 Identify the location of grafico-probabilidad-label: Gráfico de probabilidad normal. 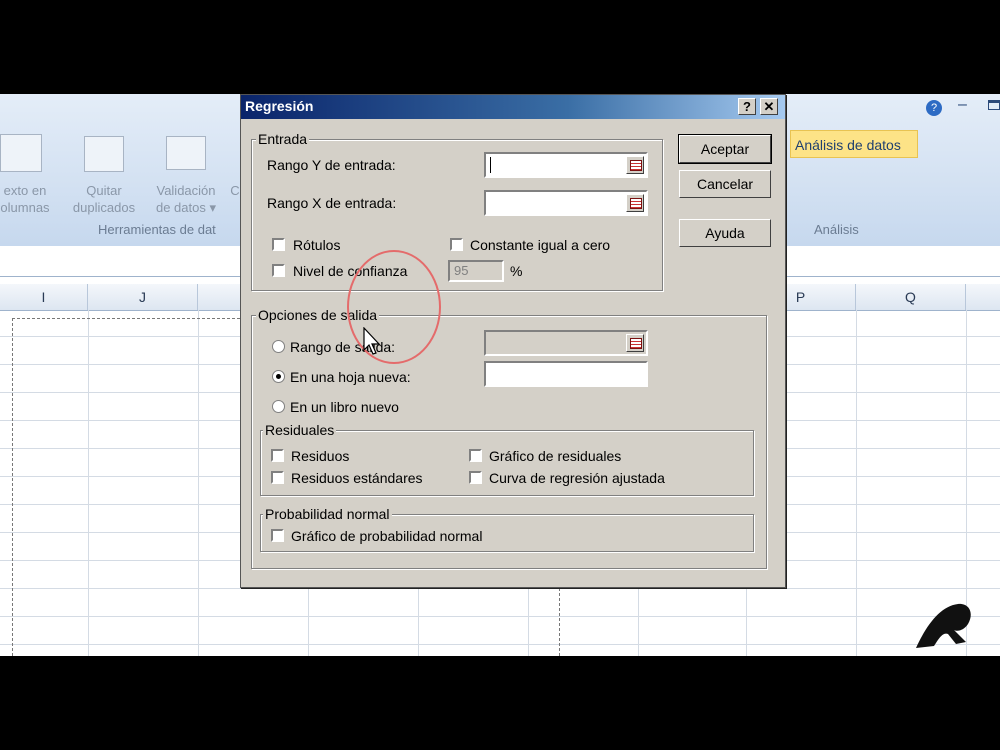
(386, 536).